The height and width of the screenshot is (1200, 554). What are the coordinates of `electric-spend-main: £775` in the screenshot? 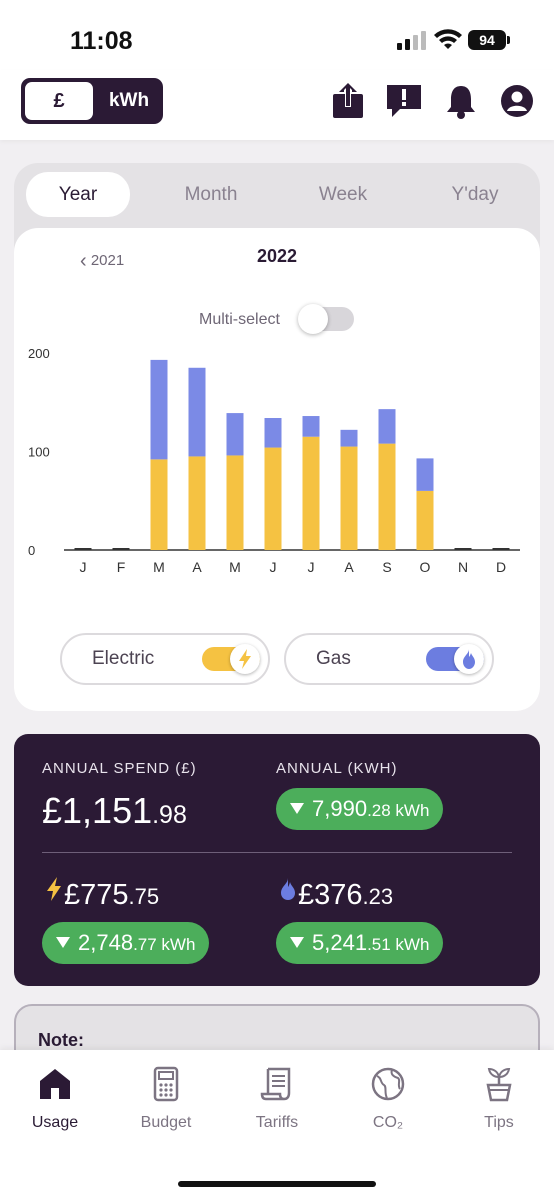 It's located at (96, 895).